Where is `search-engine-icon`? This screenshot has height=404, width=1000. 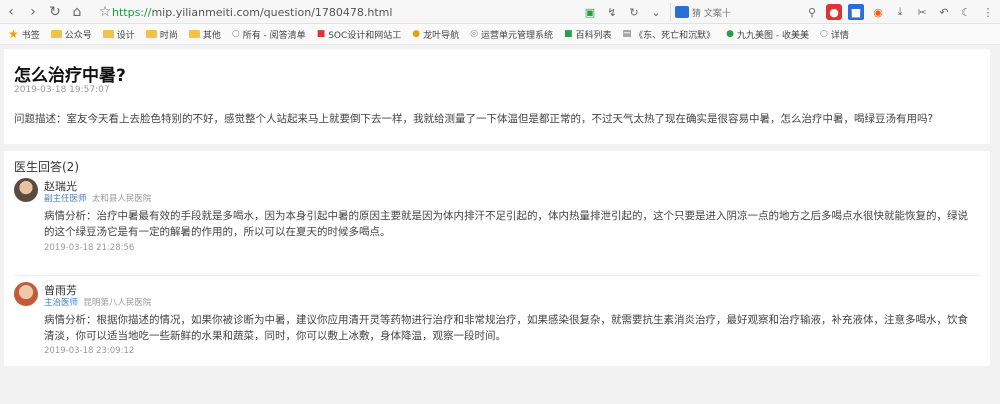
search-engine-icon is located at coordinates (682, 12).